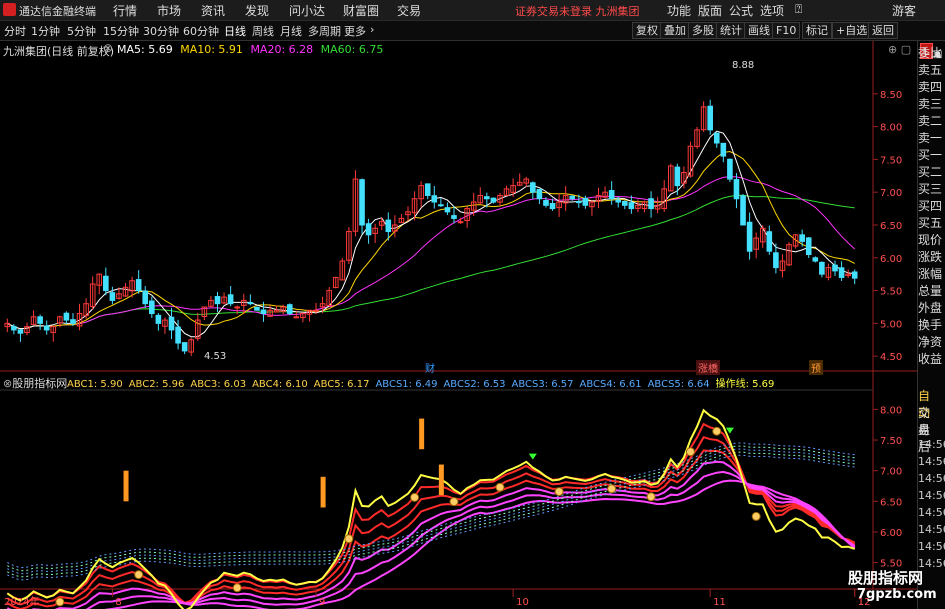 The height and width of the screenshot is (609, 945). I want to click on period-daily: 日线, so click(235, 31).